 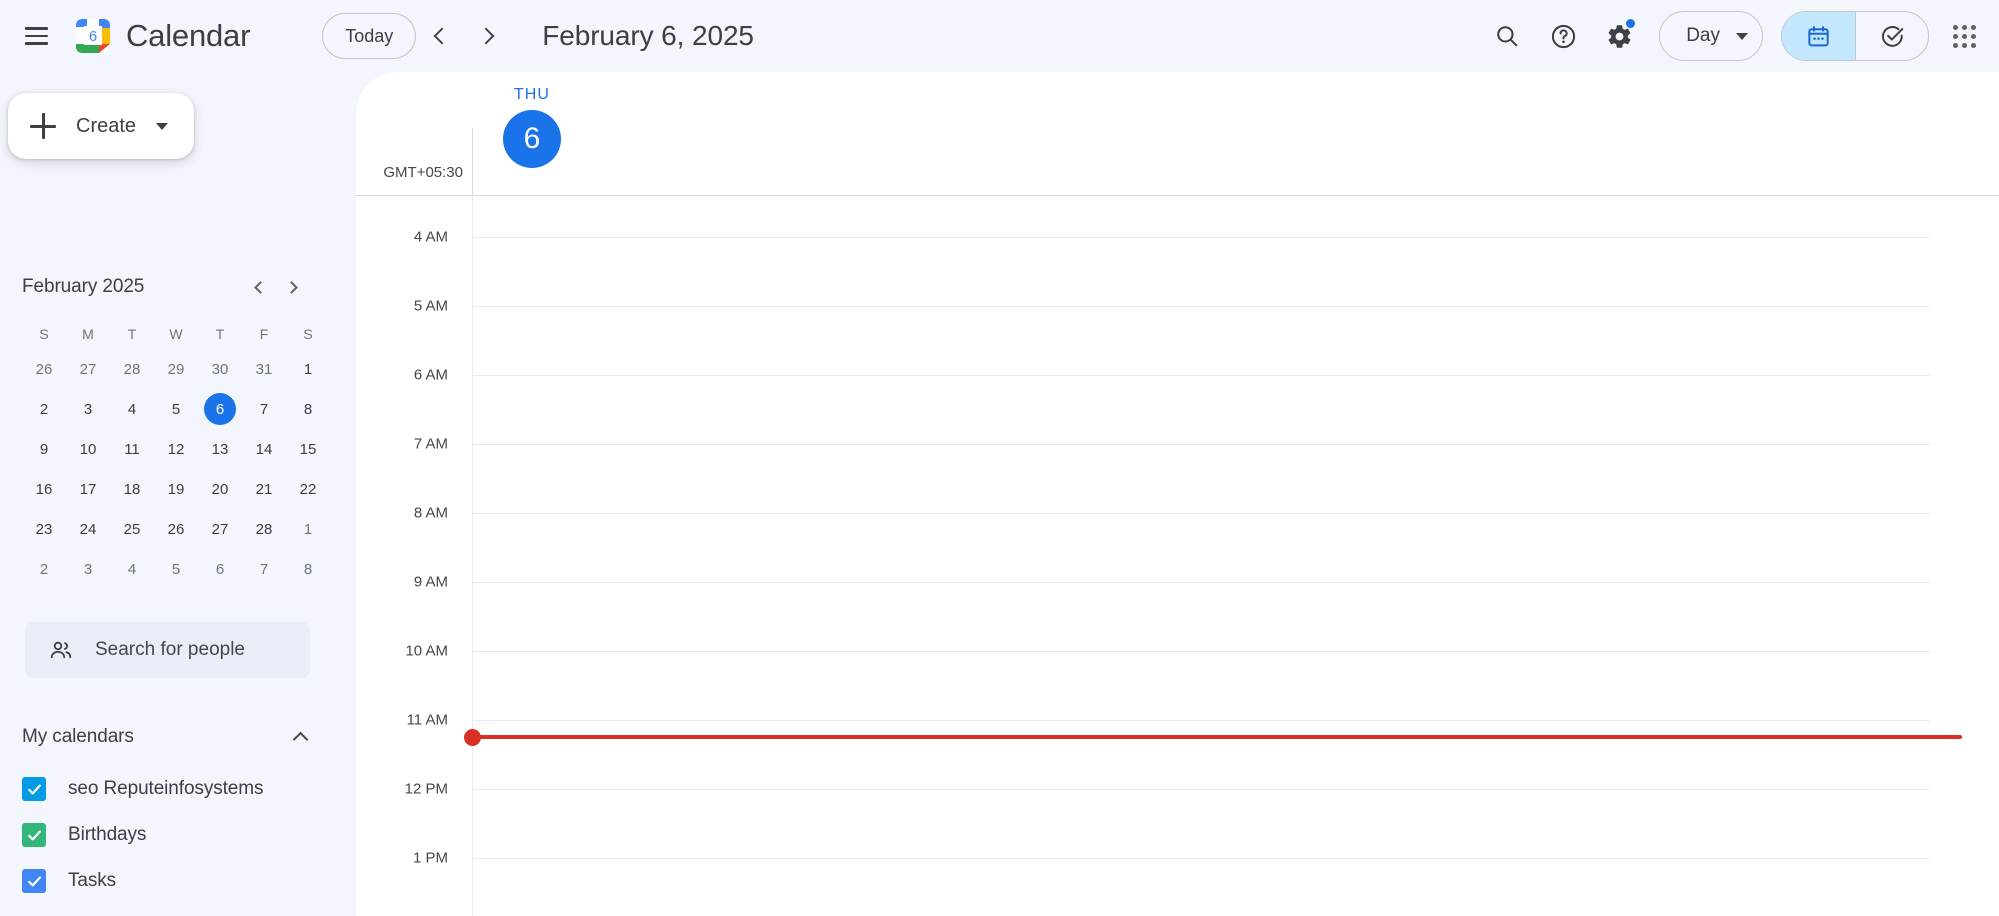 What do you see at coordinates (44, 334) in the screenshot?
I see `mini-calendar-weekday-0: S` at bounding box center [44, 334].